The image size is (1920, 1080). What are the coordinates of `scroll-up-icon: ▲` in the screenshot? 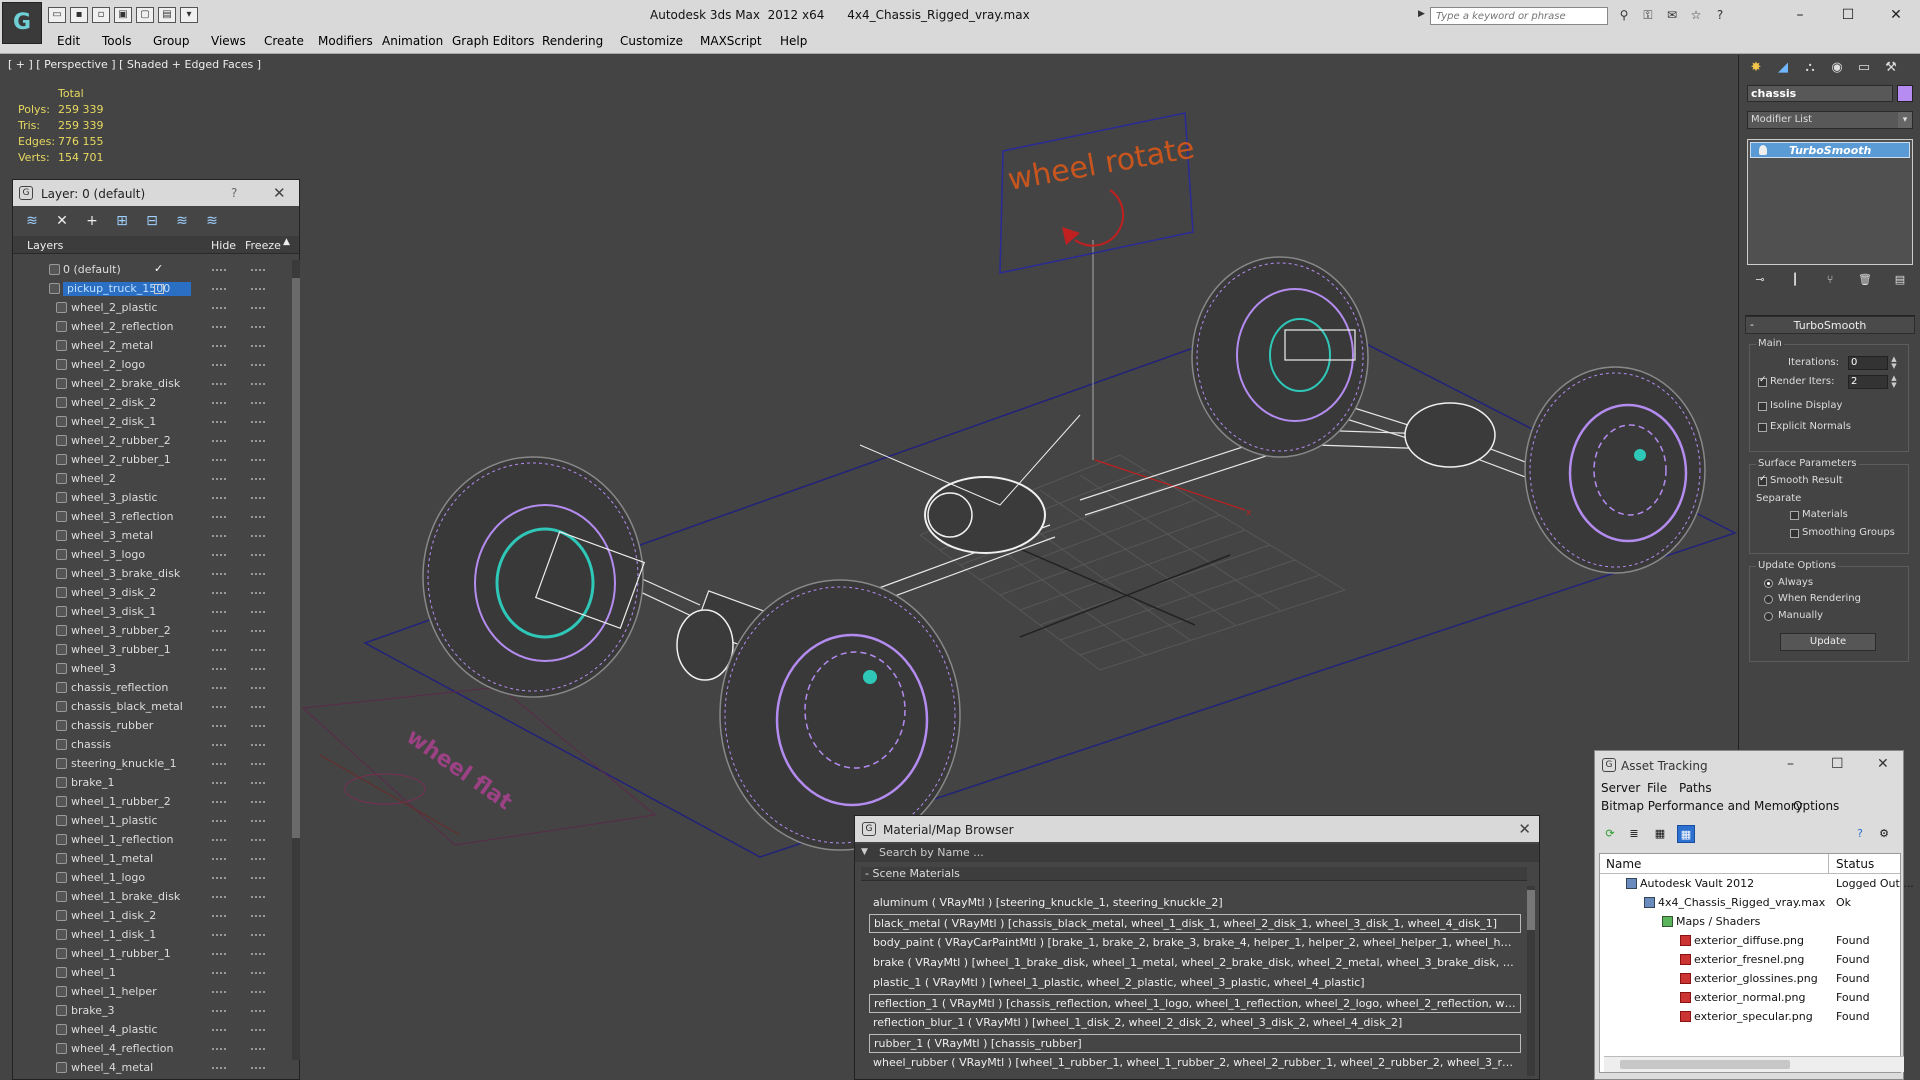 It's located at (286, 242).